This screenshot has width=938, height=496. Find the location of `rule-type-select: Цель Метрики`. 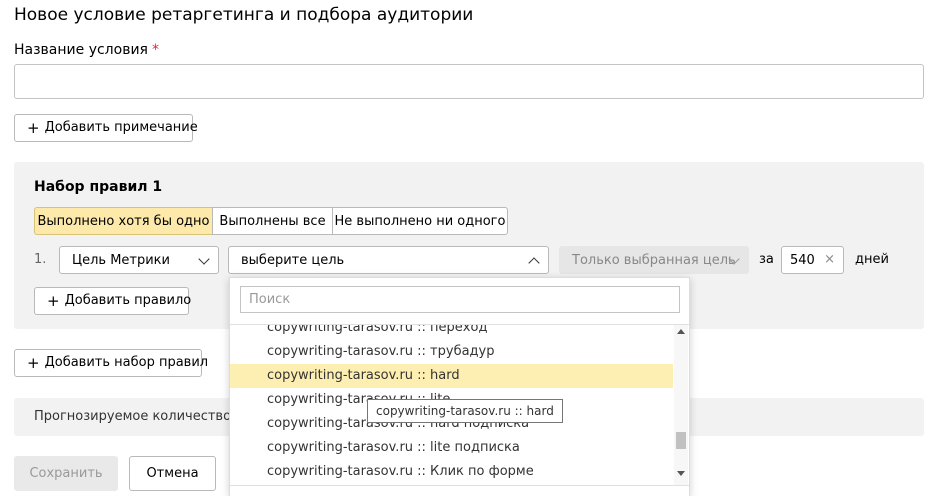

rule-type-select: Цель Метрики is located at coordinates (139, 260).